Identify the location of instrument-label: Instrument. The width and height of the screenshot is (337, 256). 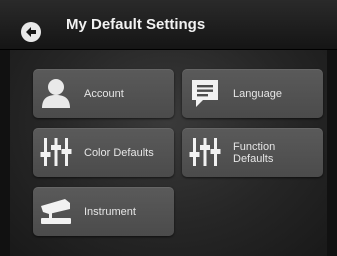
(110, 211).